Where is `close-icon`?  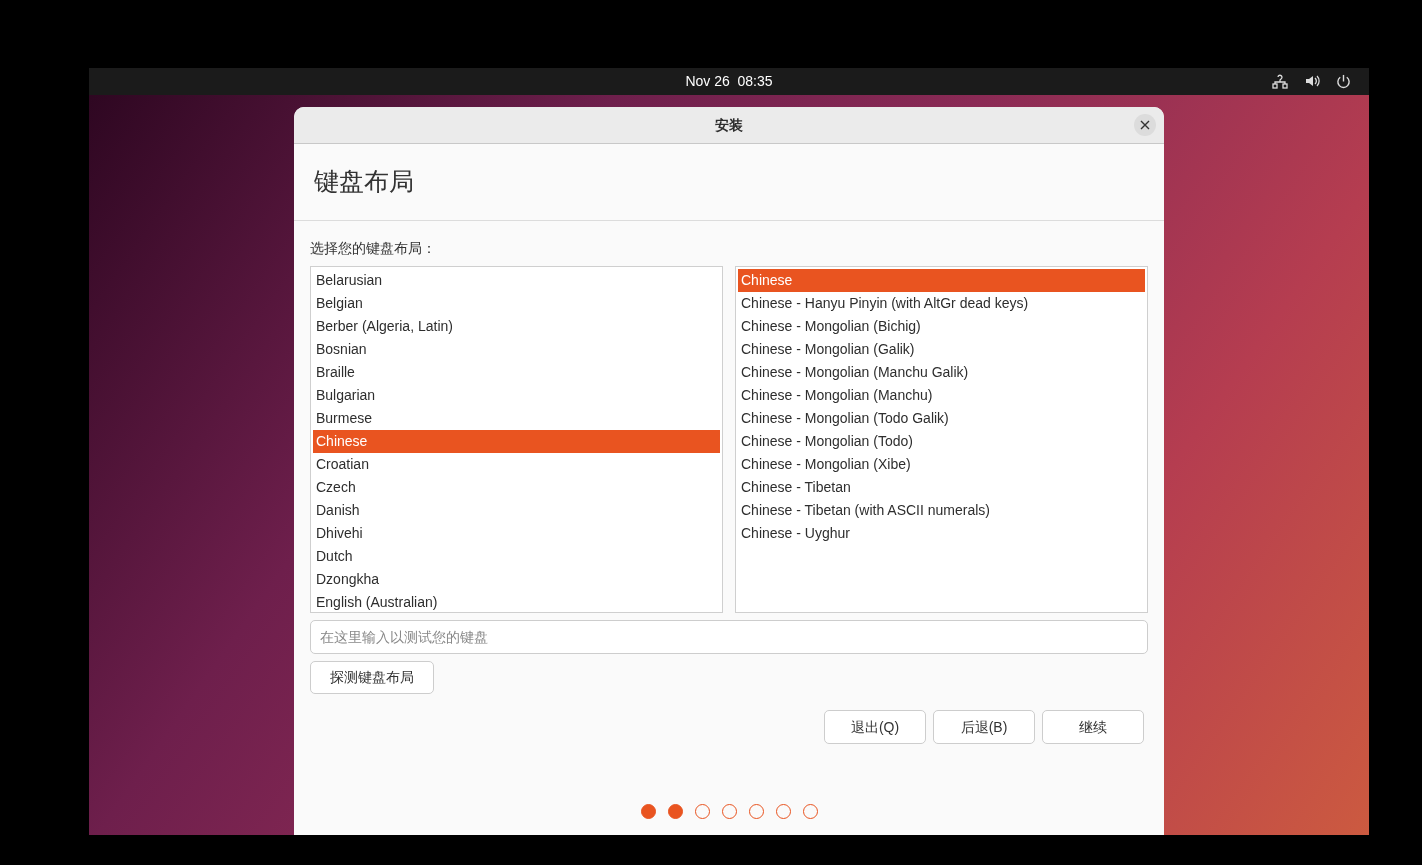 close-icon is located at coordinates (1145, 125).